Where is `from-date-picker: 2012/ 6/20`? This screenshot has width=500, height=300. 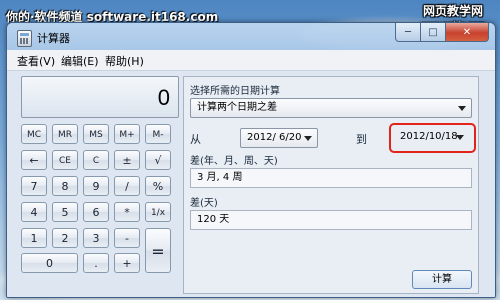 from-date-picker: 2012/ 6/20 is located at coordinates (279, 138).